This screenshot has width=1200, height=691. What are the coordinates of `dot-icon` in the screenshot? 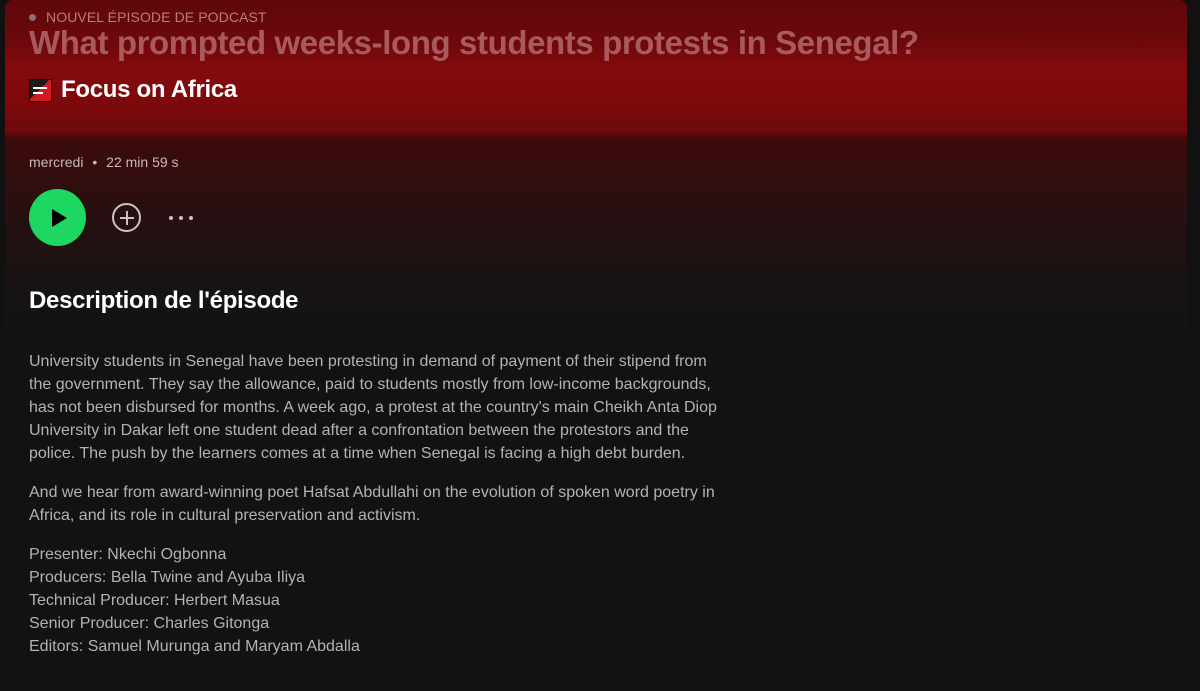 It's located at (32, 17).